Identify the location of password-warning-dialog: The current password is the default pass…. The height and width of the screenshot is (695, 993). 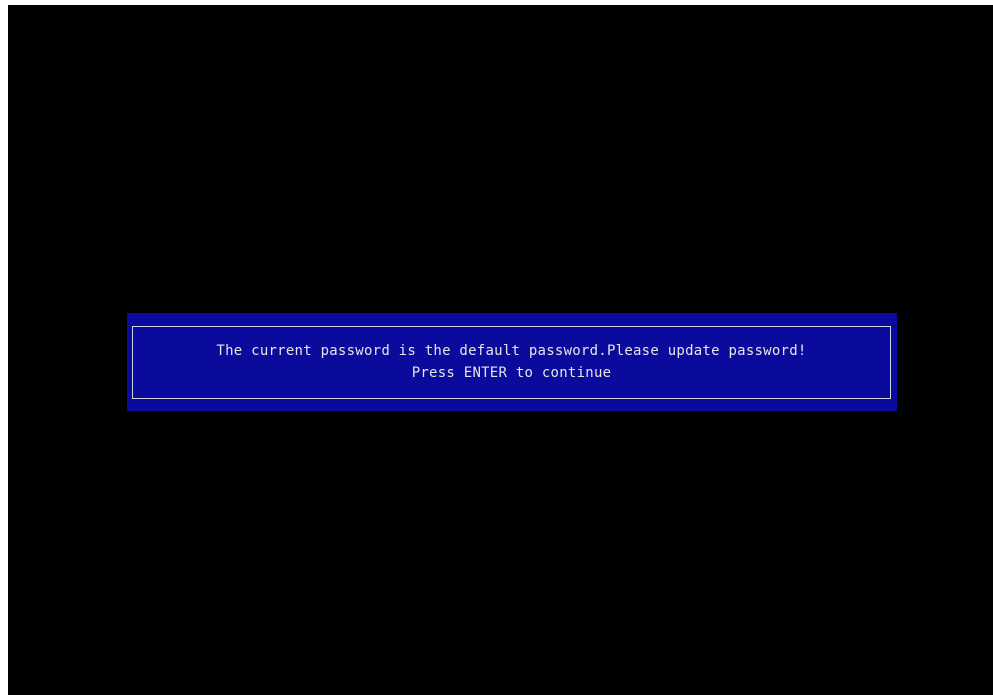
(512, 362).